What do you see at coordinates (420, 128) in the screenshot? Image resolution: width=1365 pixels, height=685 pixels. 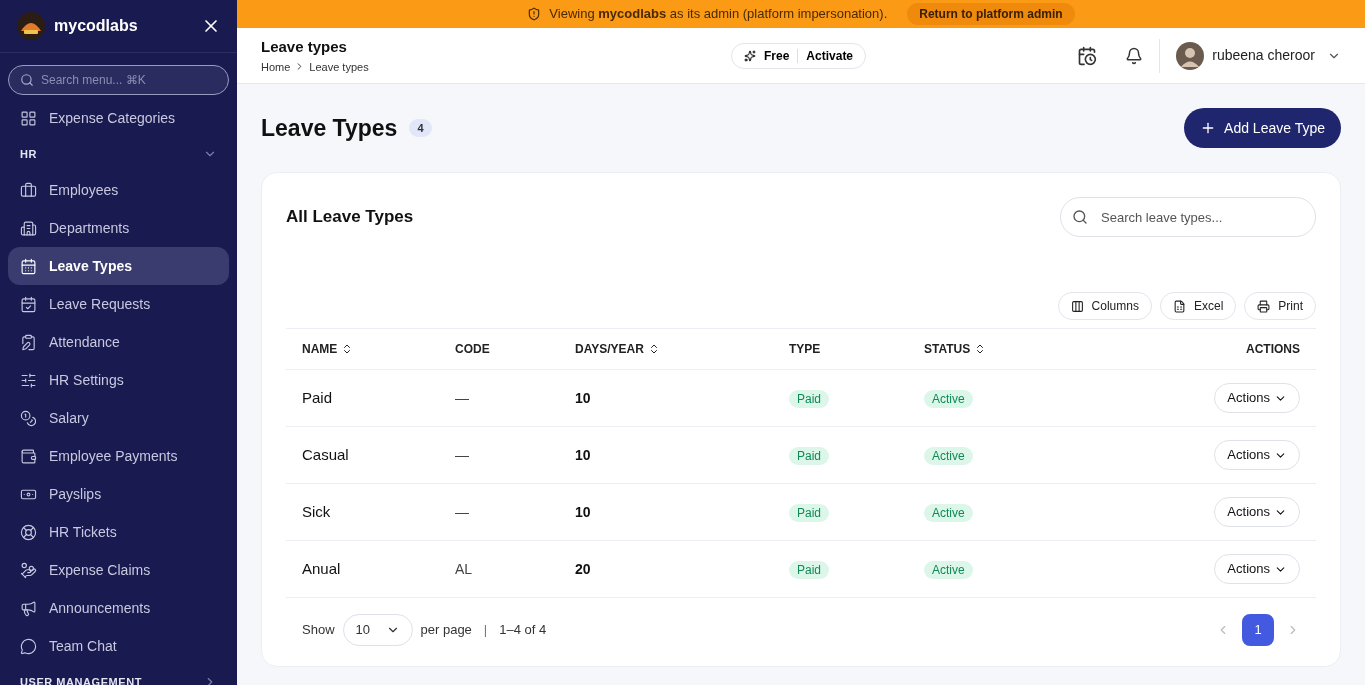 I see `count-badge: 4` at bounding box center [420, 128].